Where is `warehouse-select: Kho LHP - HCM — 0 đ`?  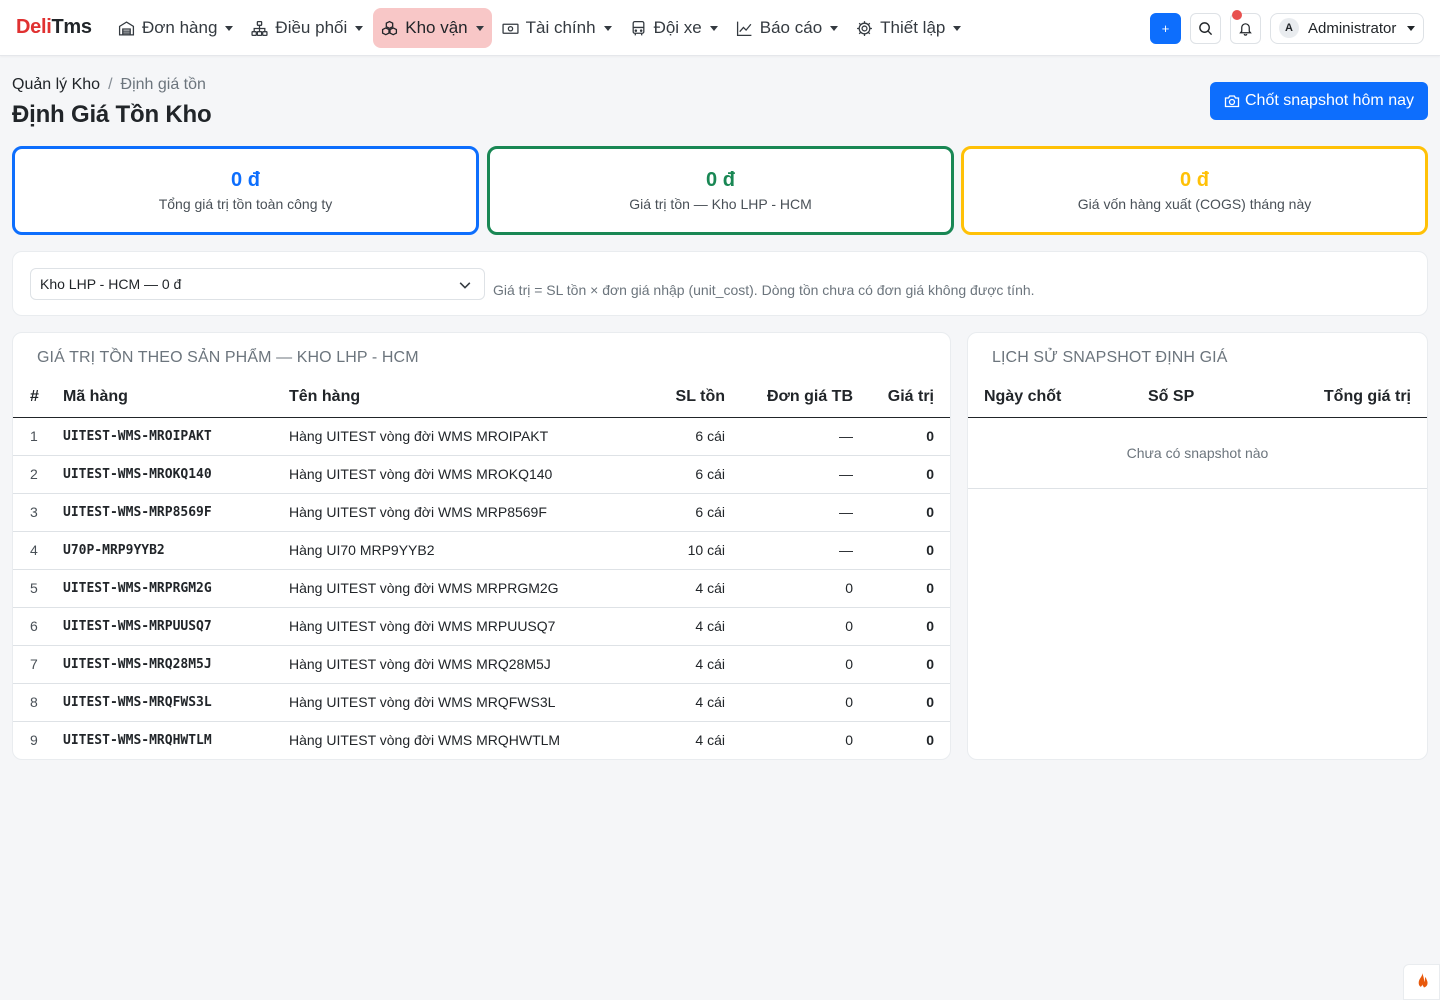
warehouse-select: Kho LHP - HCM — 0 đ is located at coordinates (257, 284).